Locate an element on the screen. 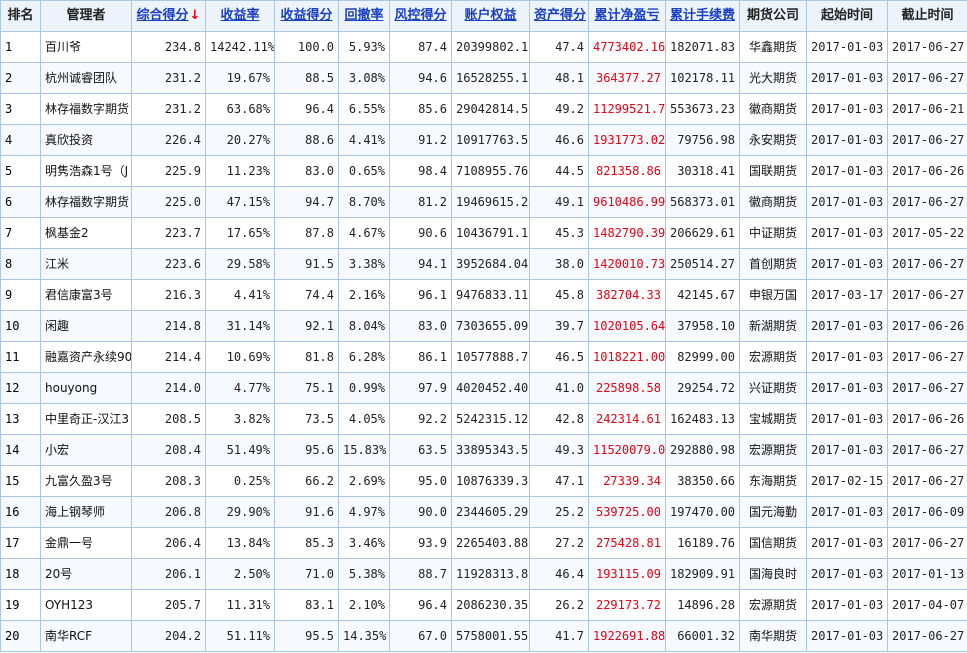 The height and width of the screenshot is (653, 967). cell-manager-link: 小宏 is located at coordinates (86, 450).